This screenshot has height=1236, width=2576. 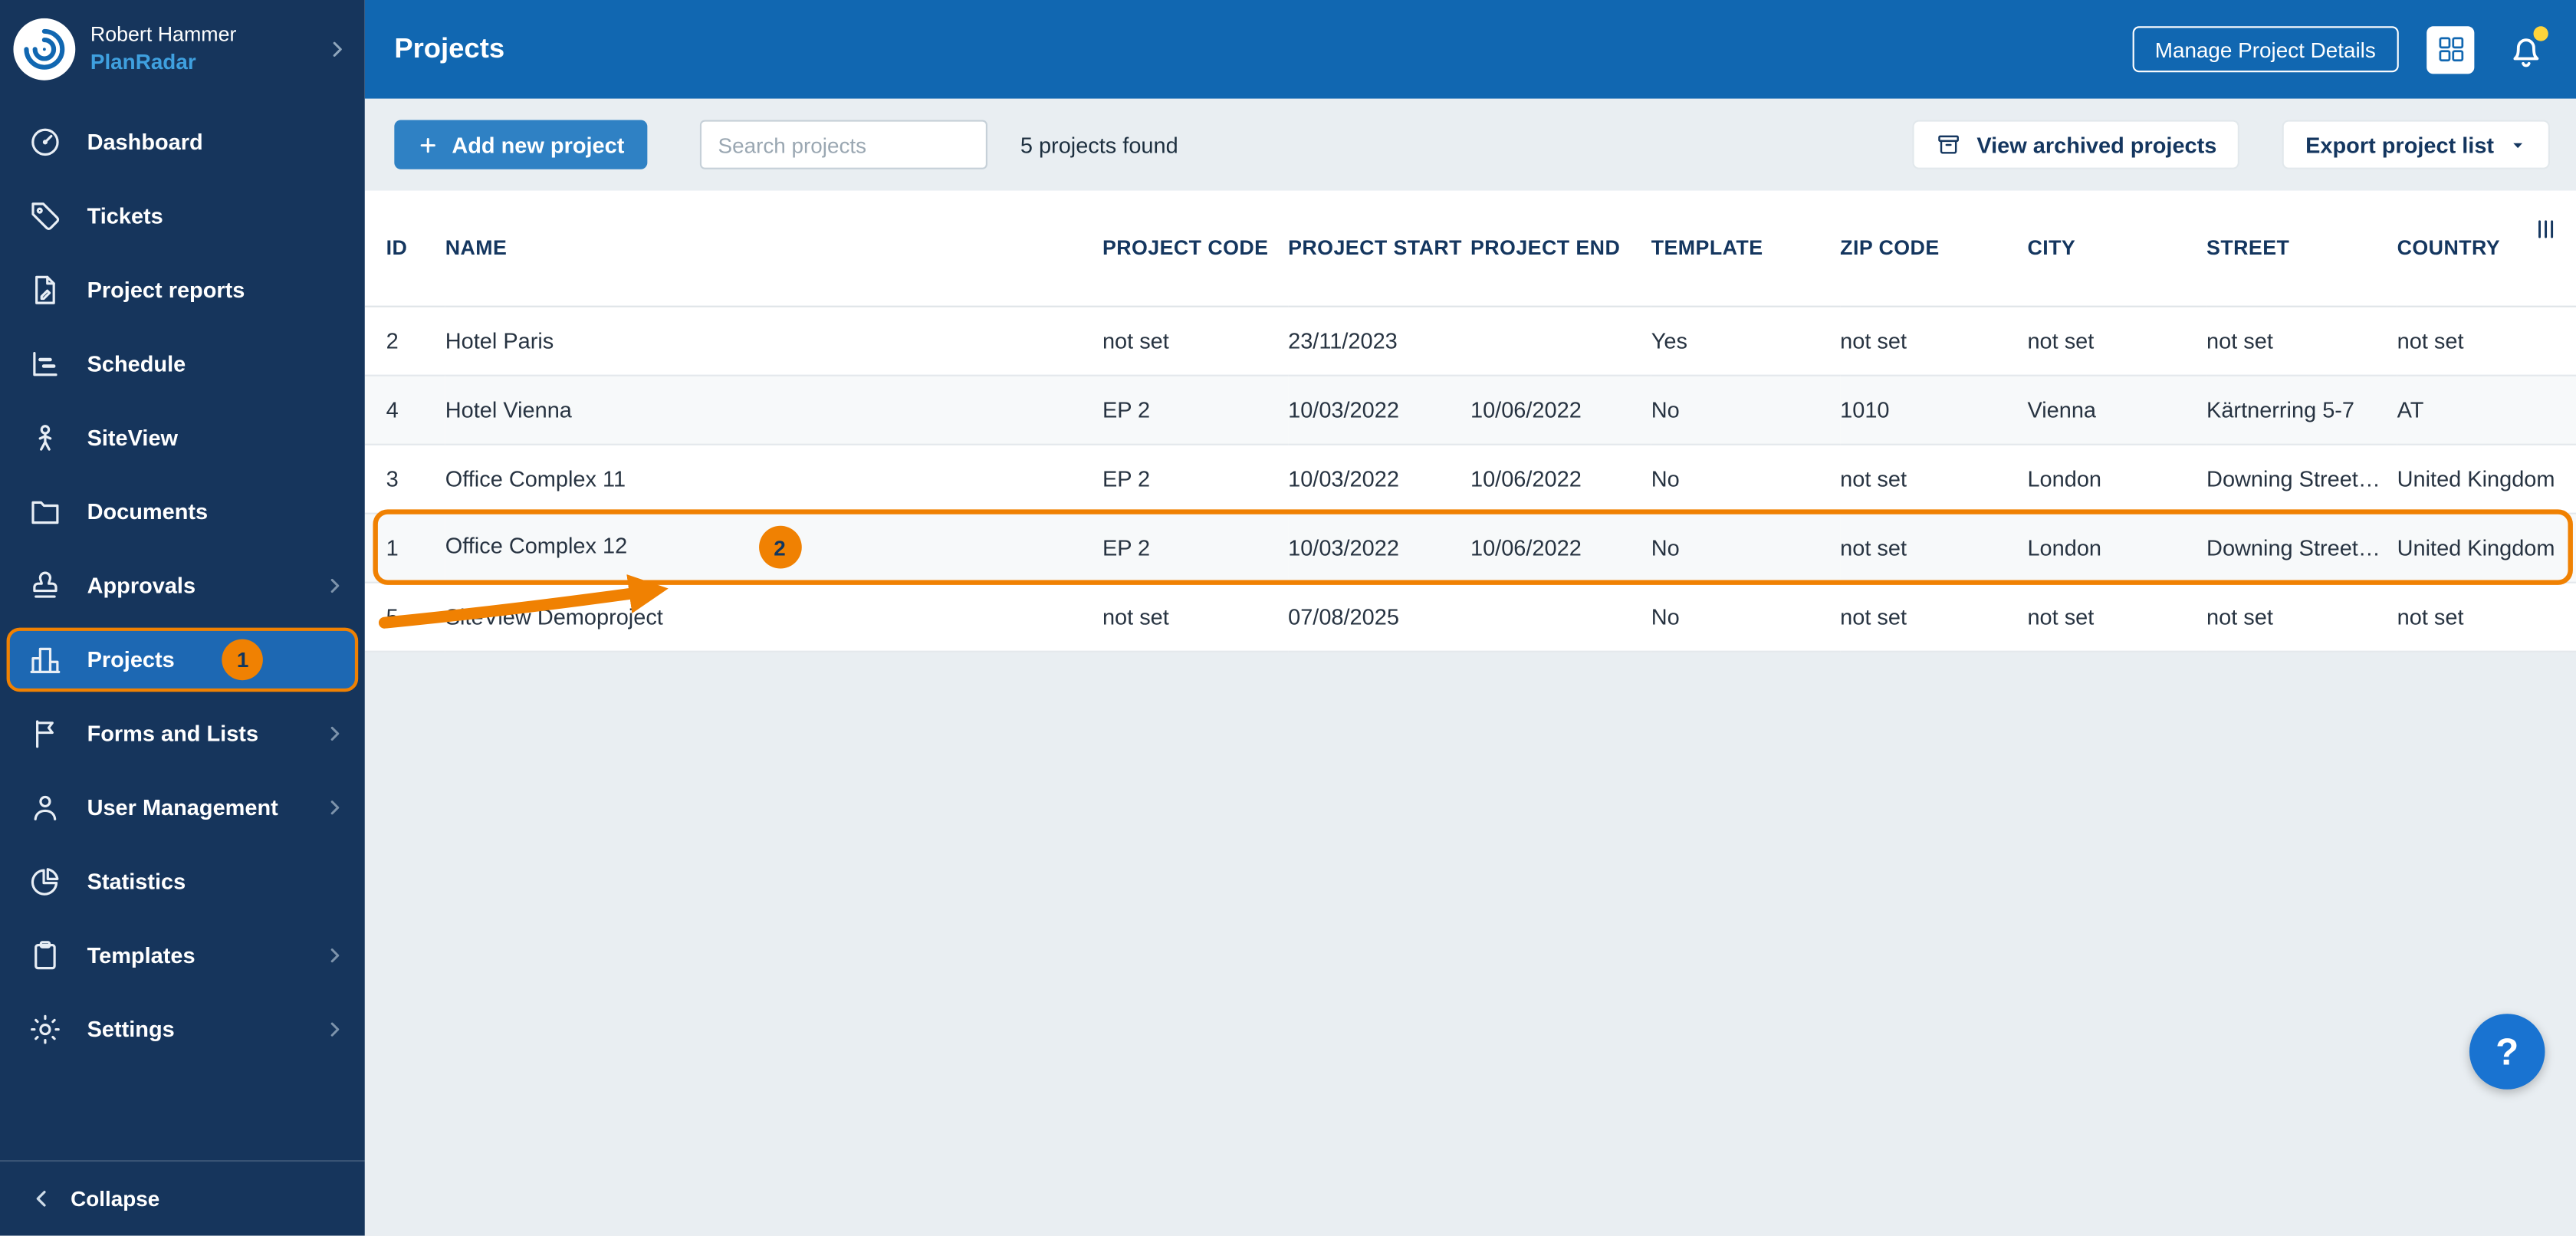 What do you see at coordinates (2265, 49) in the screenshot?
I see `manage-project-details-button: Manage Project Details` at bounding box center [2265, 49].